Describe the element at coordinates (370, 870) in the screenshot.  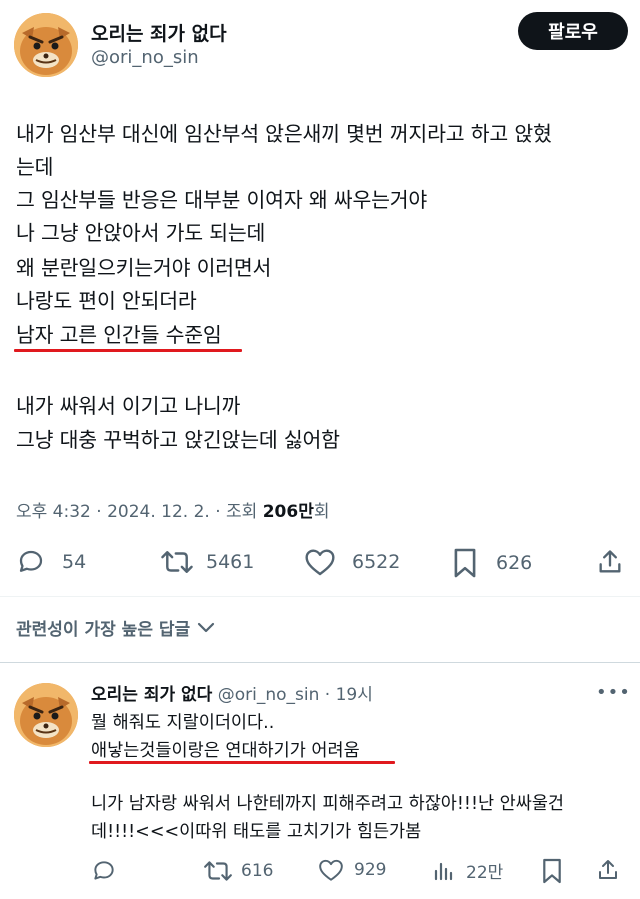
I see `reply-like-count: 929` at that location.